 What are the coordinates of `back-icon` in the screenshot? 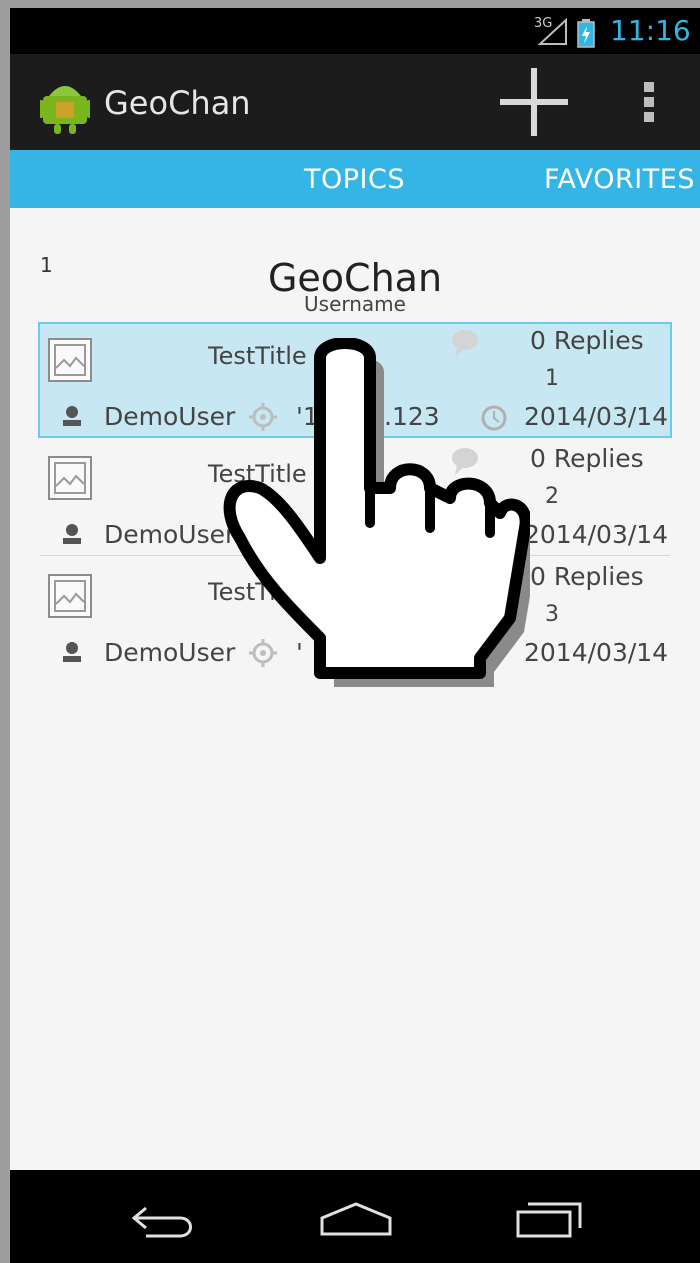 It's located at (164, 1220).